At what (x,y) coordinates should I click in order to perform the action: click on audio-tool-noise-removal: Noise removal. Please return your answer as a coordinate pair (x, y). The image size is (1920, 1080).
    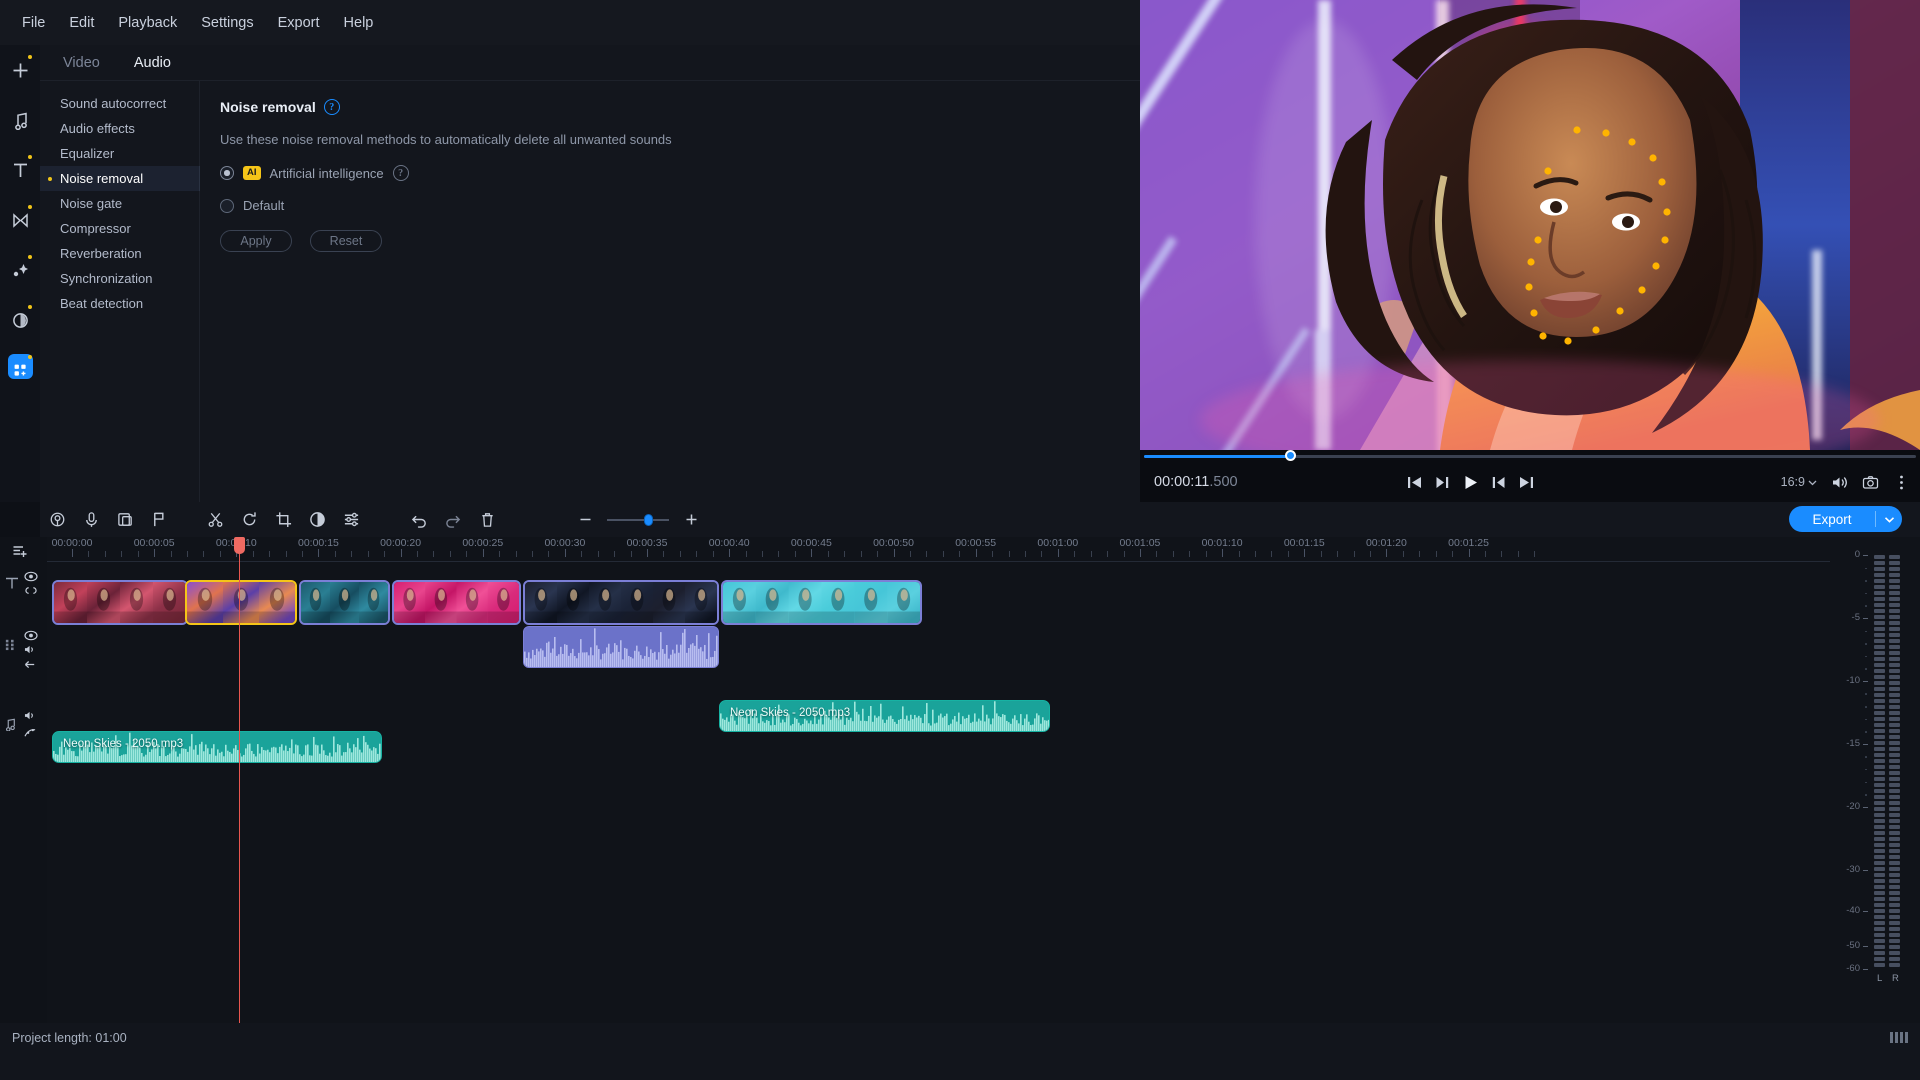
    Looking at the image, I should click on (120, 178).